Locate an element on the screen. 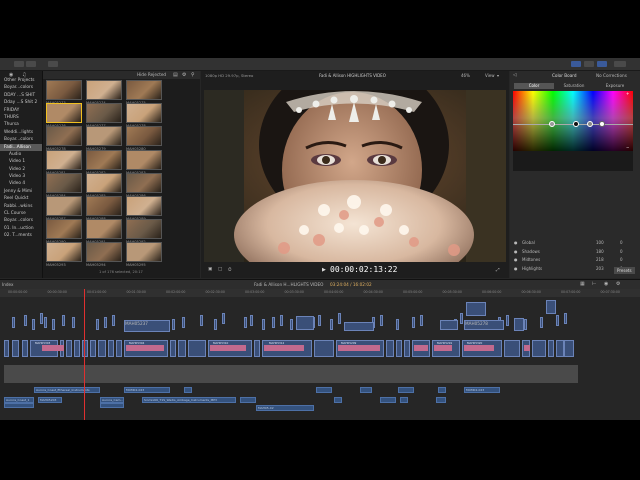 This screenshot has height=480, width=640. snapping-icon: ⊢ is located at coordinates (594, 284).